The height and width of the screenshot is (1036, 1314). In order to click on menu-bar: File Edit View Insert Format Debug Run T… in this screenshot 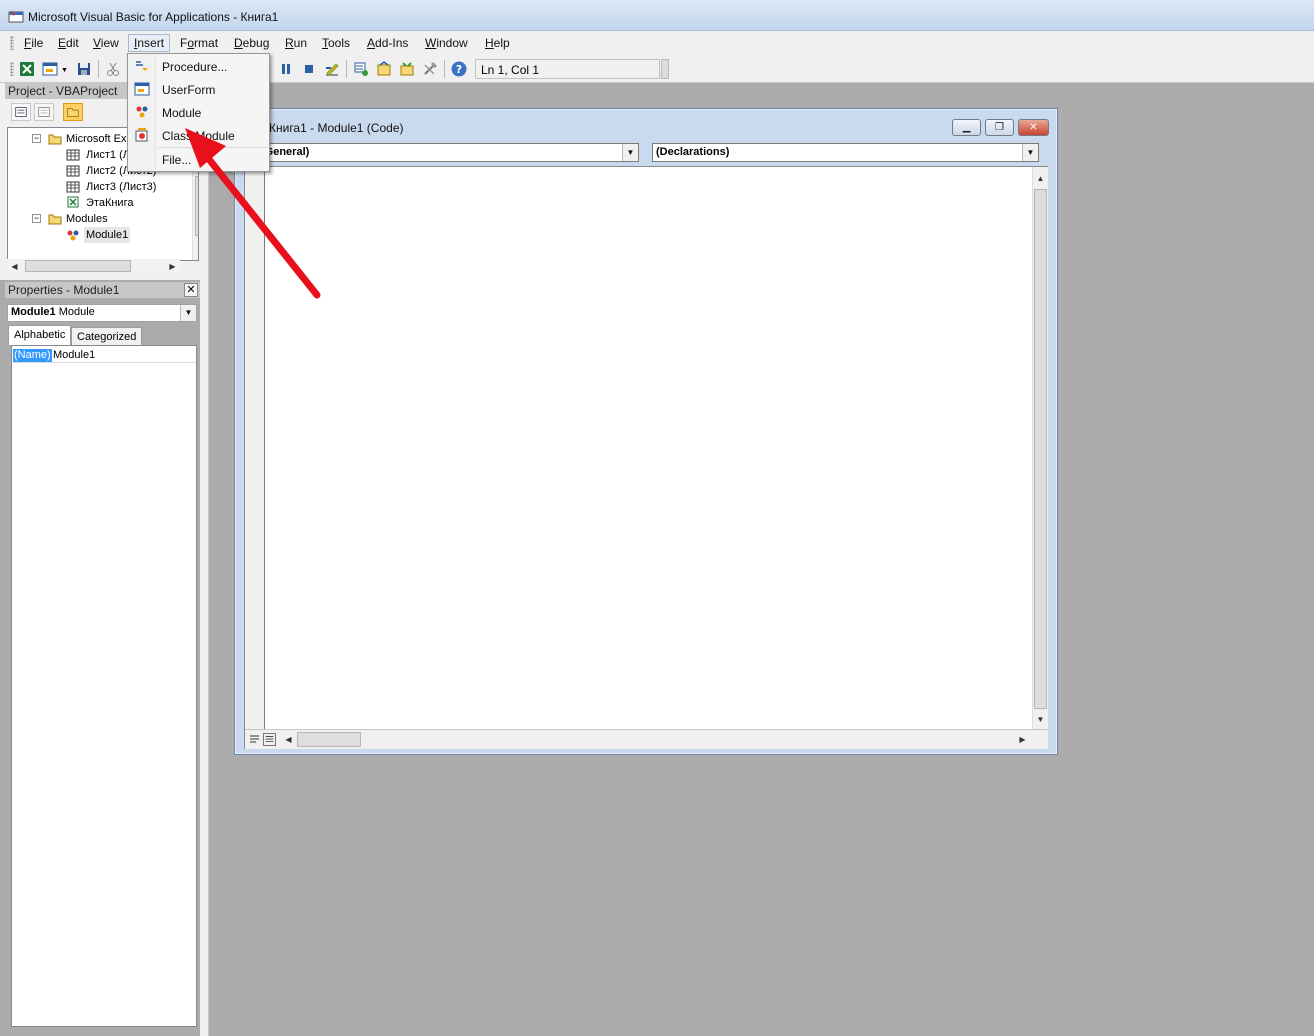, I will do `click(657, 43)`.